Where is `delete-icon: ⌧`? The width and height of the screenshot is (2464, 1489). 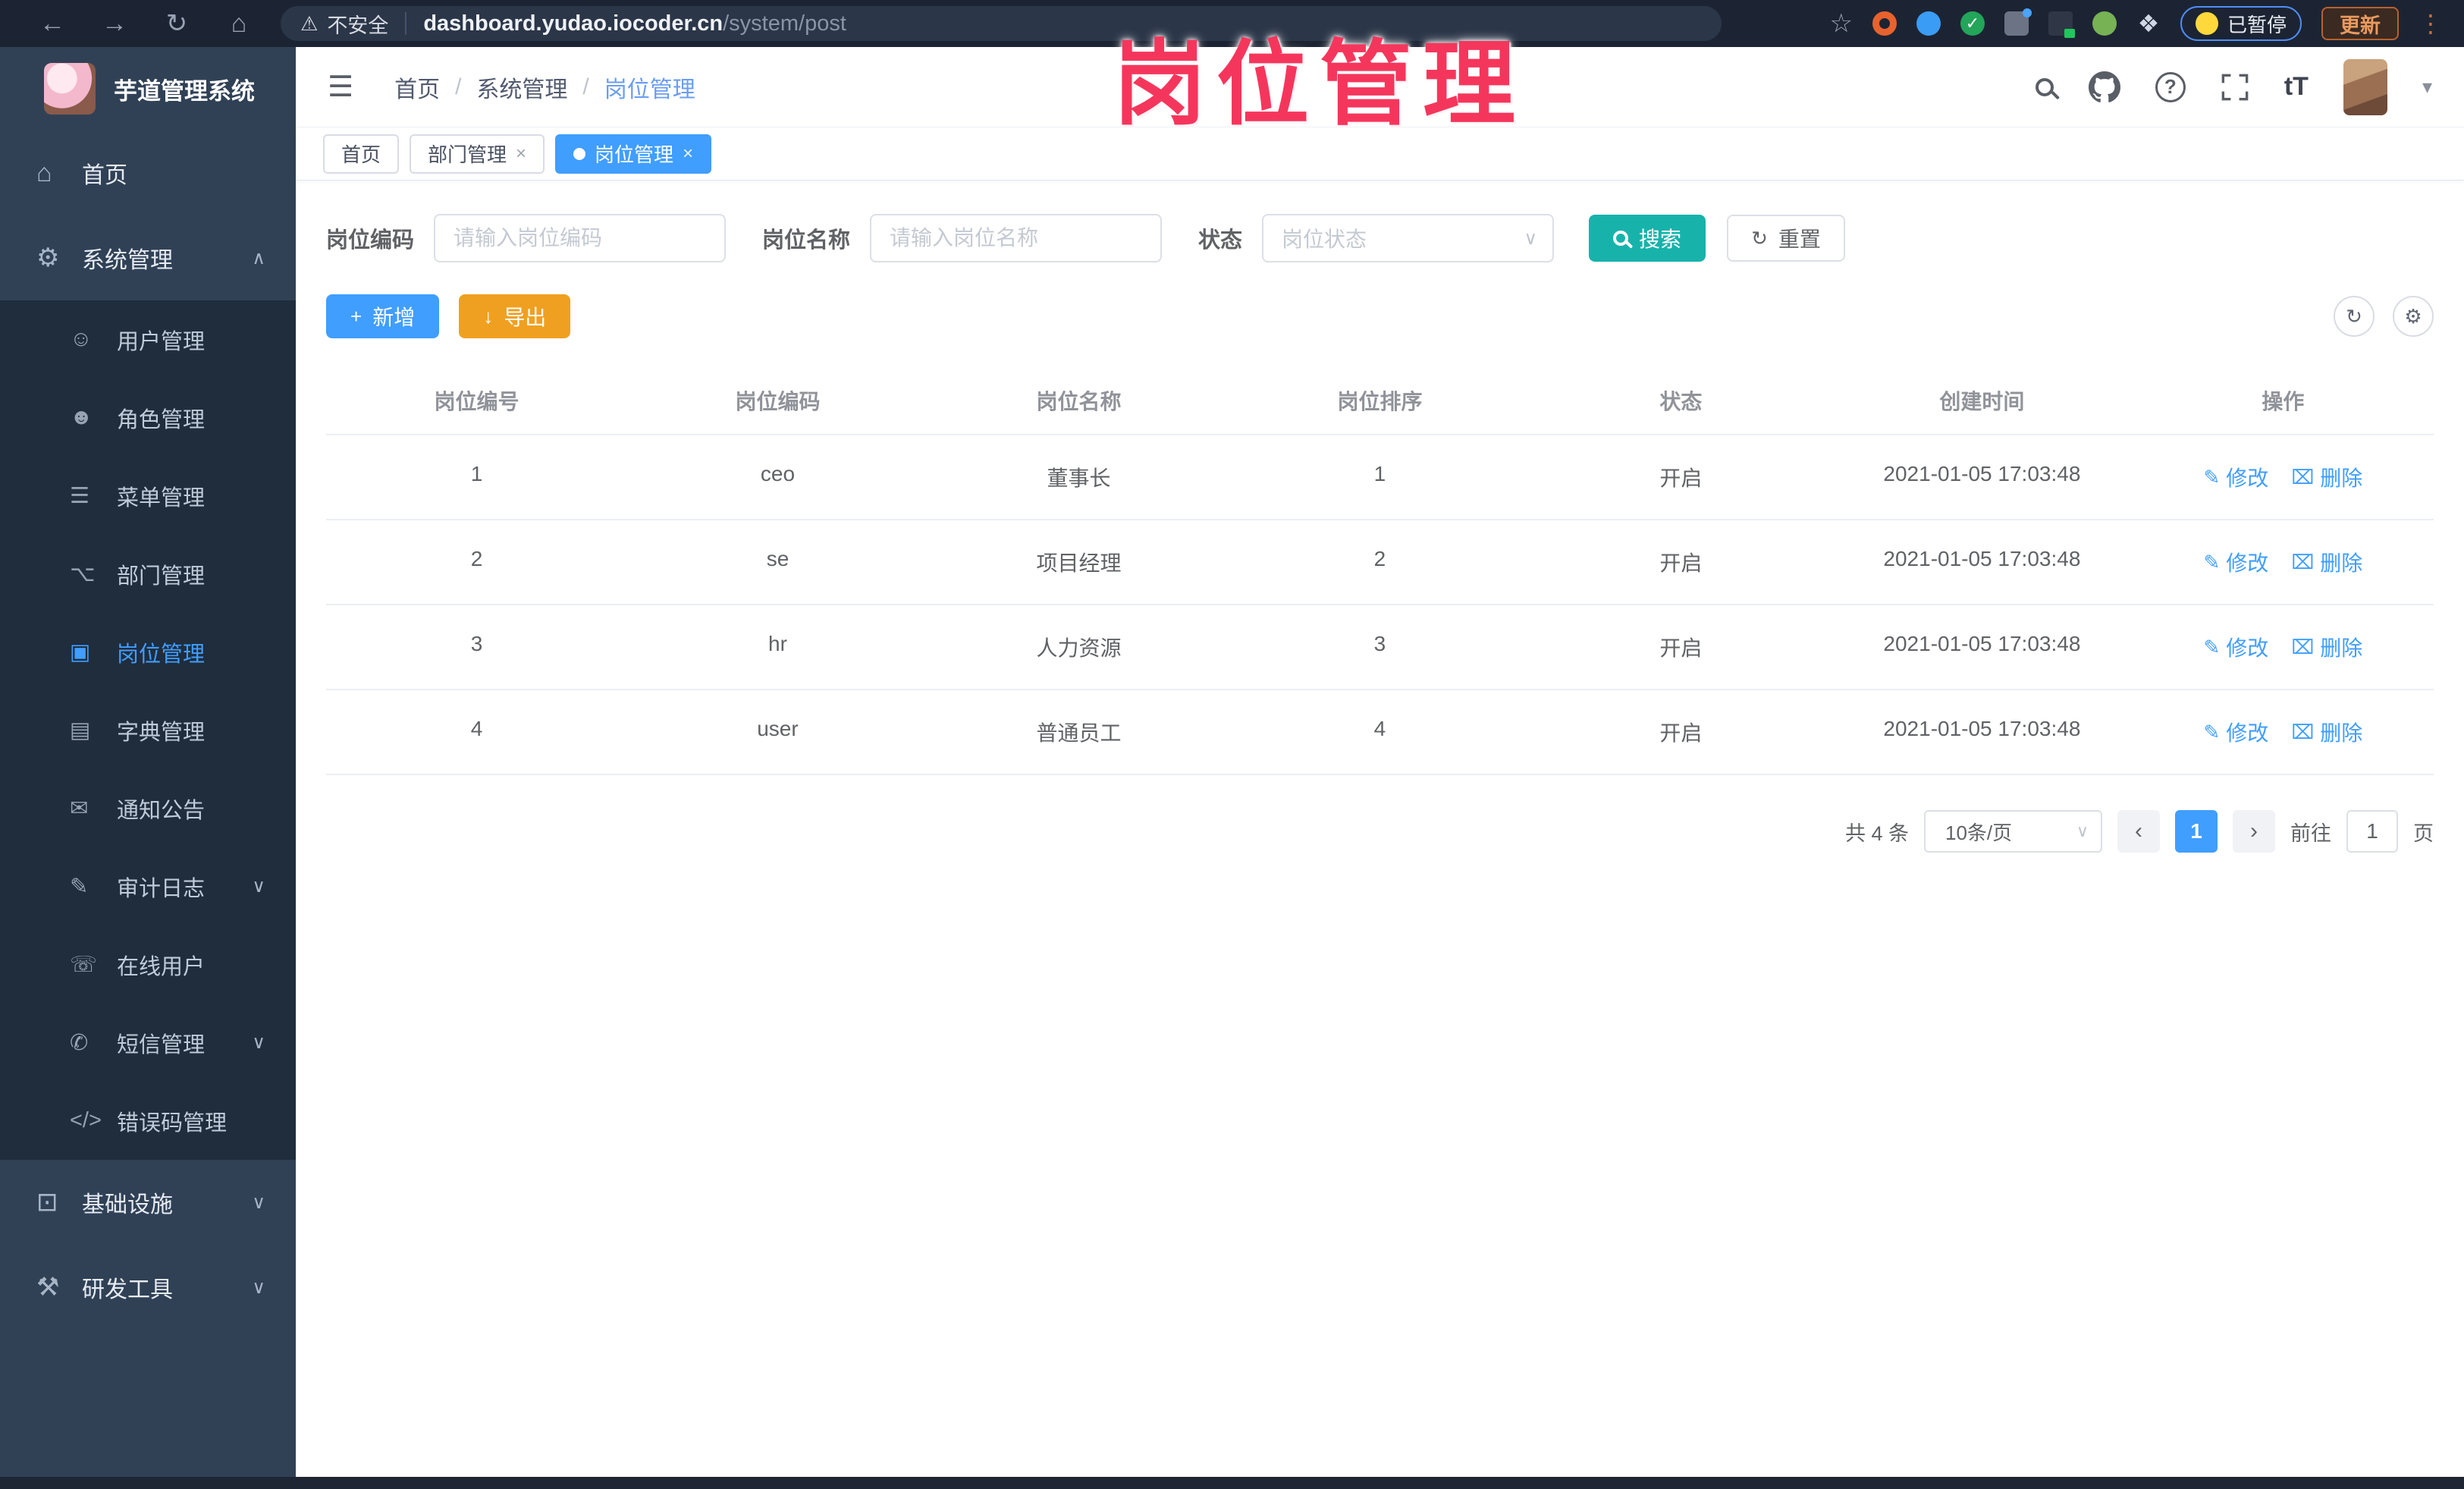
delete-icon: ⌧ is located at coordinates (2303, 561).